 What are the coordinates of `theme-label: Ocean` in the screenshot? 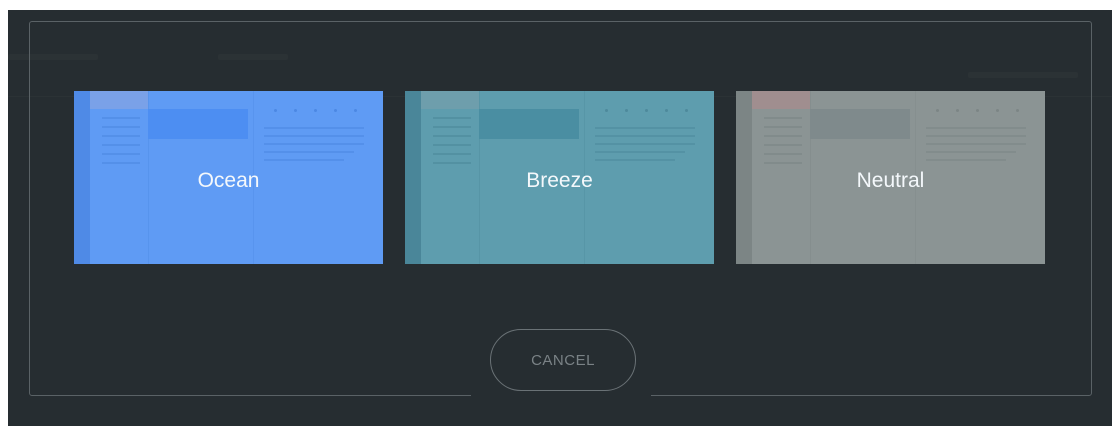 It's located at (228, 180).